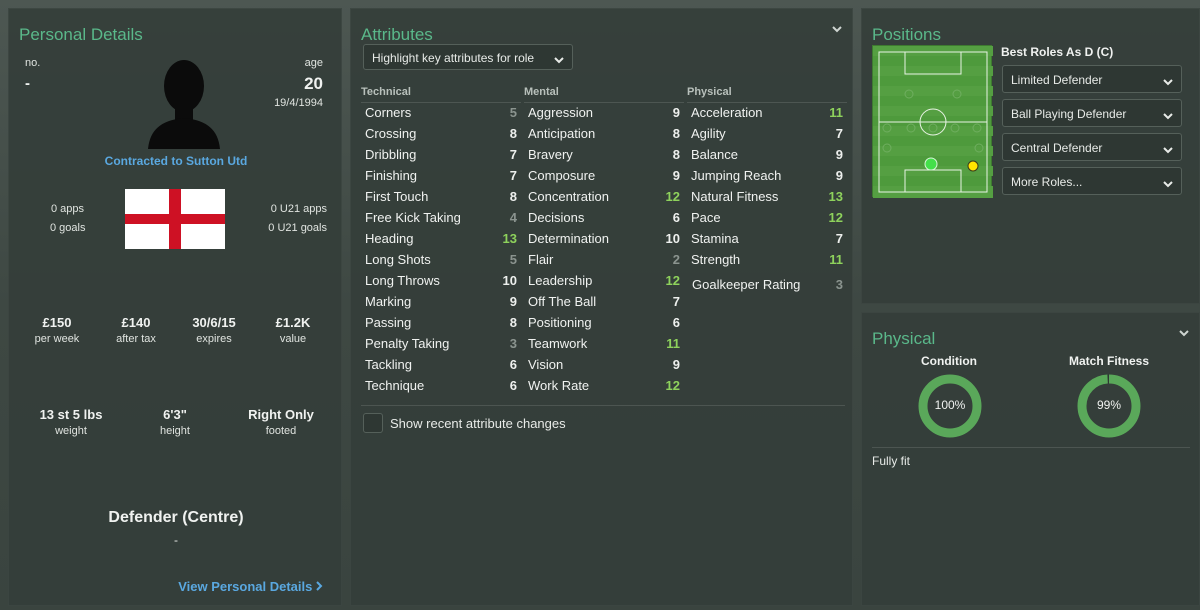  I want to click on goalkeeper-rating-value: 3, so click(839, 284).